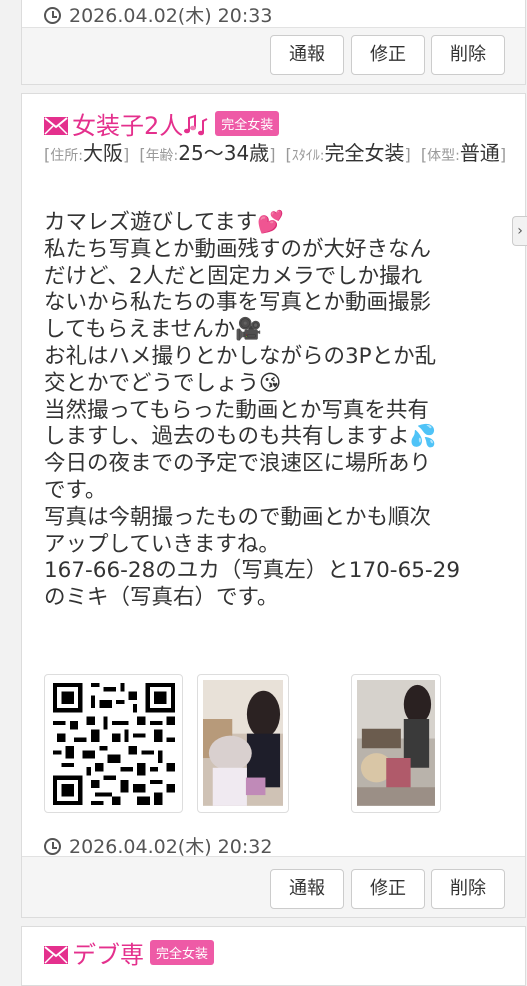  Describe the element at coordinates (238, 464) in the screenshot. I see `body-line: 今日の夜までの予定で浪速区に場所あり` at that location.